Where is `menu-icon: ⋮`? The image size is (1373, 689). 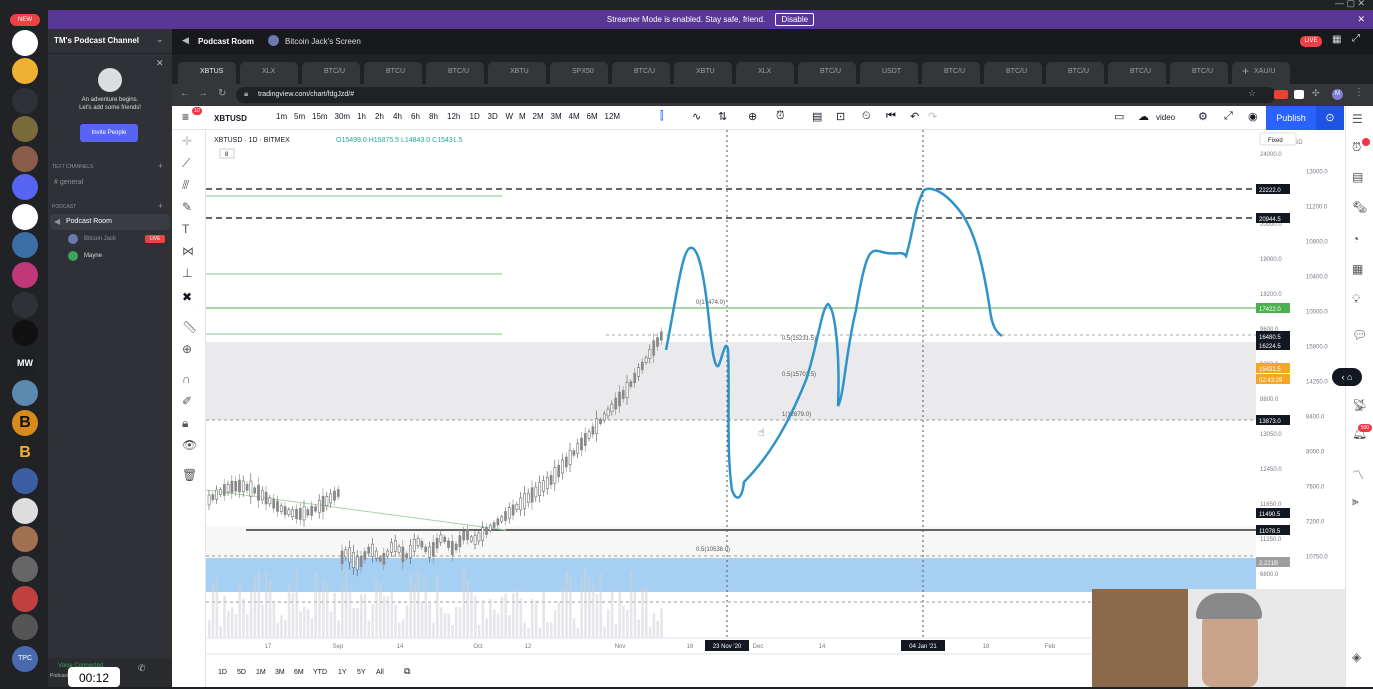 menu-icon: ⋮ is located at coordinates (1359, 92).